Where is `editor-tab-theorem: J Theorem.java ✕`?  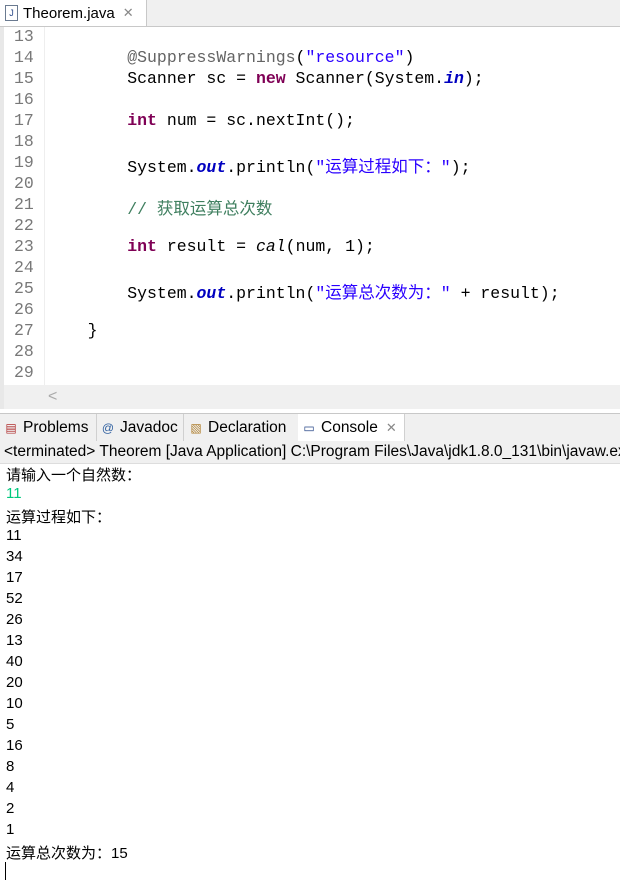
editor-tab-theorem: J Theorem.java ✕ is located at coordinates (73, 13).